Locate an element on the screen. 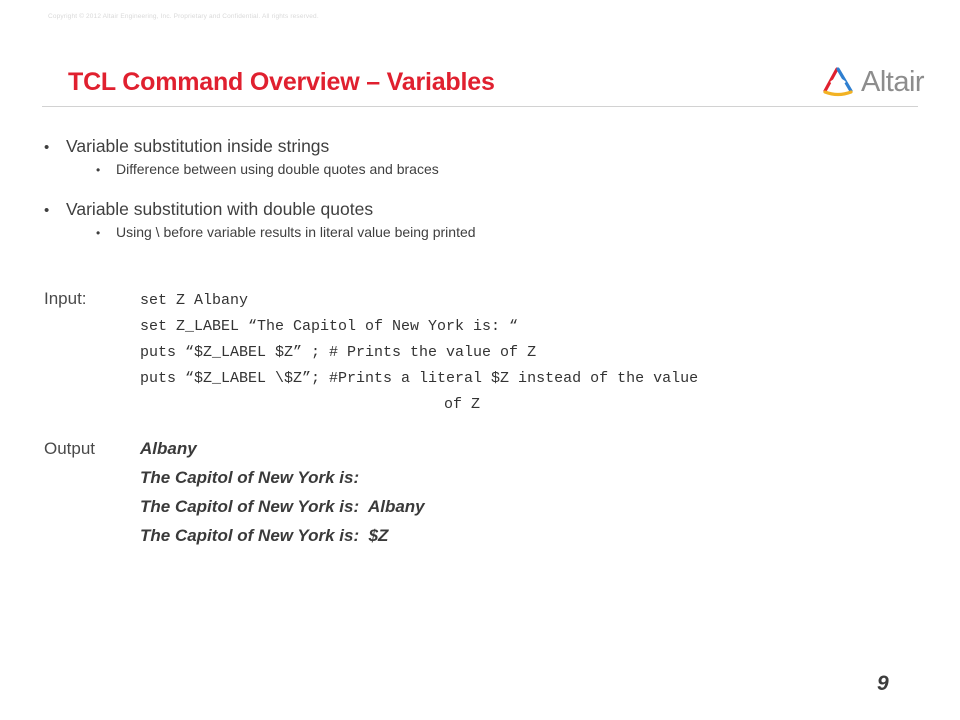 The width and height of the screenshot is (960, 720). altair-wordmark: Altair is located at coordinates (893, 81).